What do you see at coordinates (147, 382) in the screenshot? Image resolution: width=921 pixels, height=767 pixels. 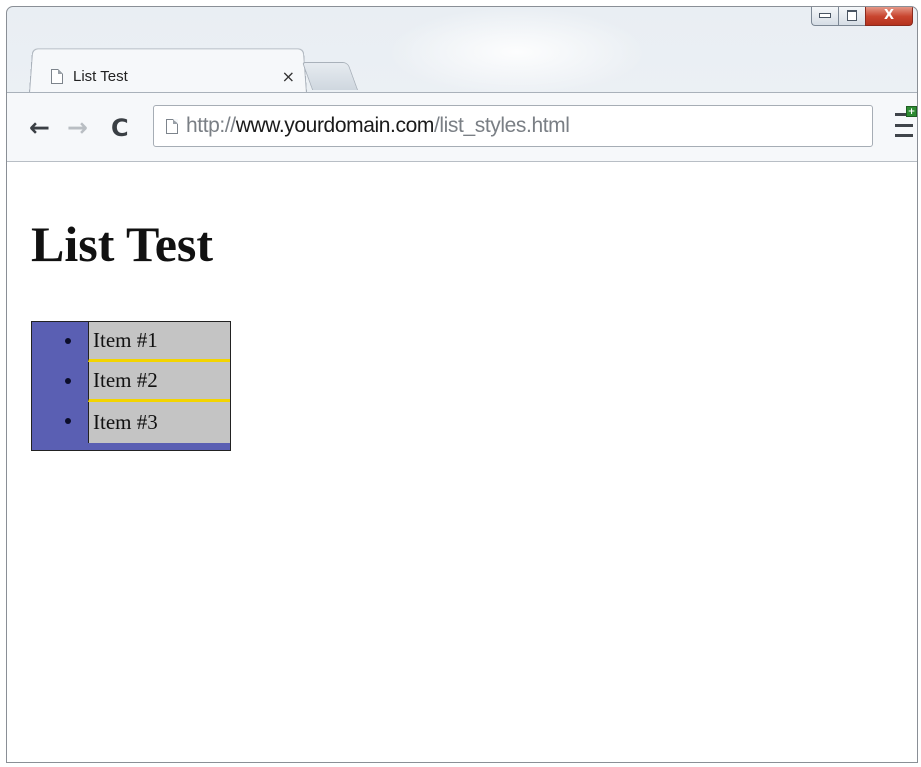 I see `list-item: Item #2` at bounding box center [147, 382].